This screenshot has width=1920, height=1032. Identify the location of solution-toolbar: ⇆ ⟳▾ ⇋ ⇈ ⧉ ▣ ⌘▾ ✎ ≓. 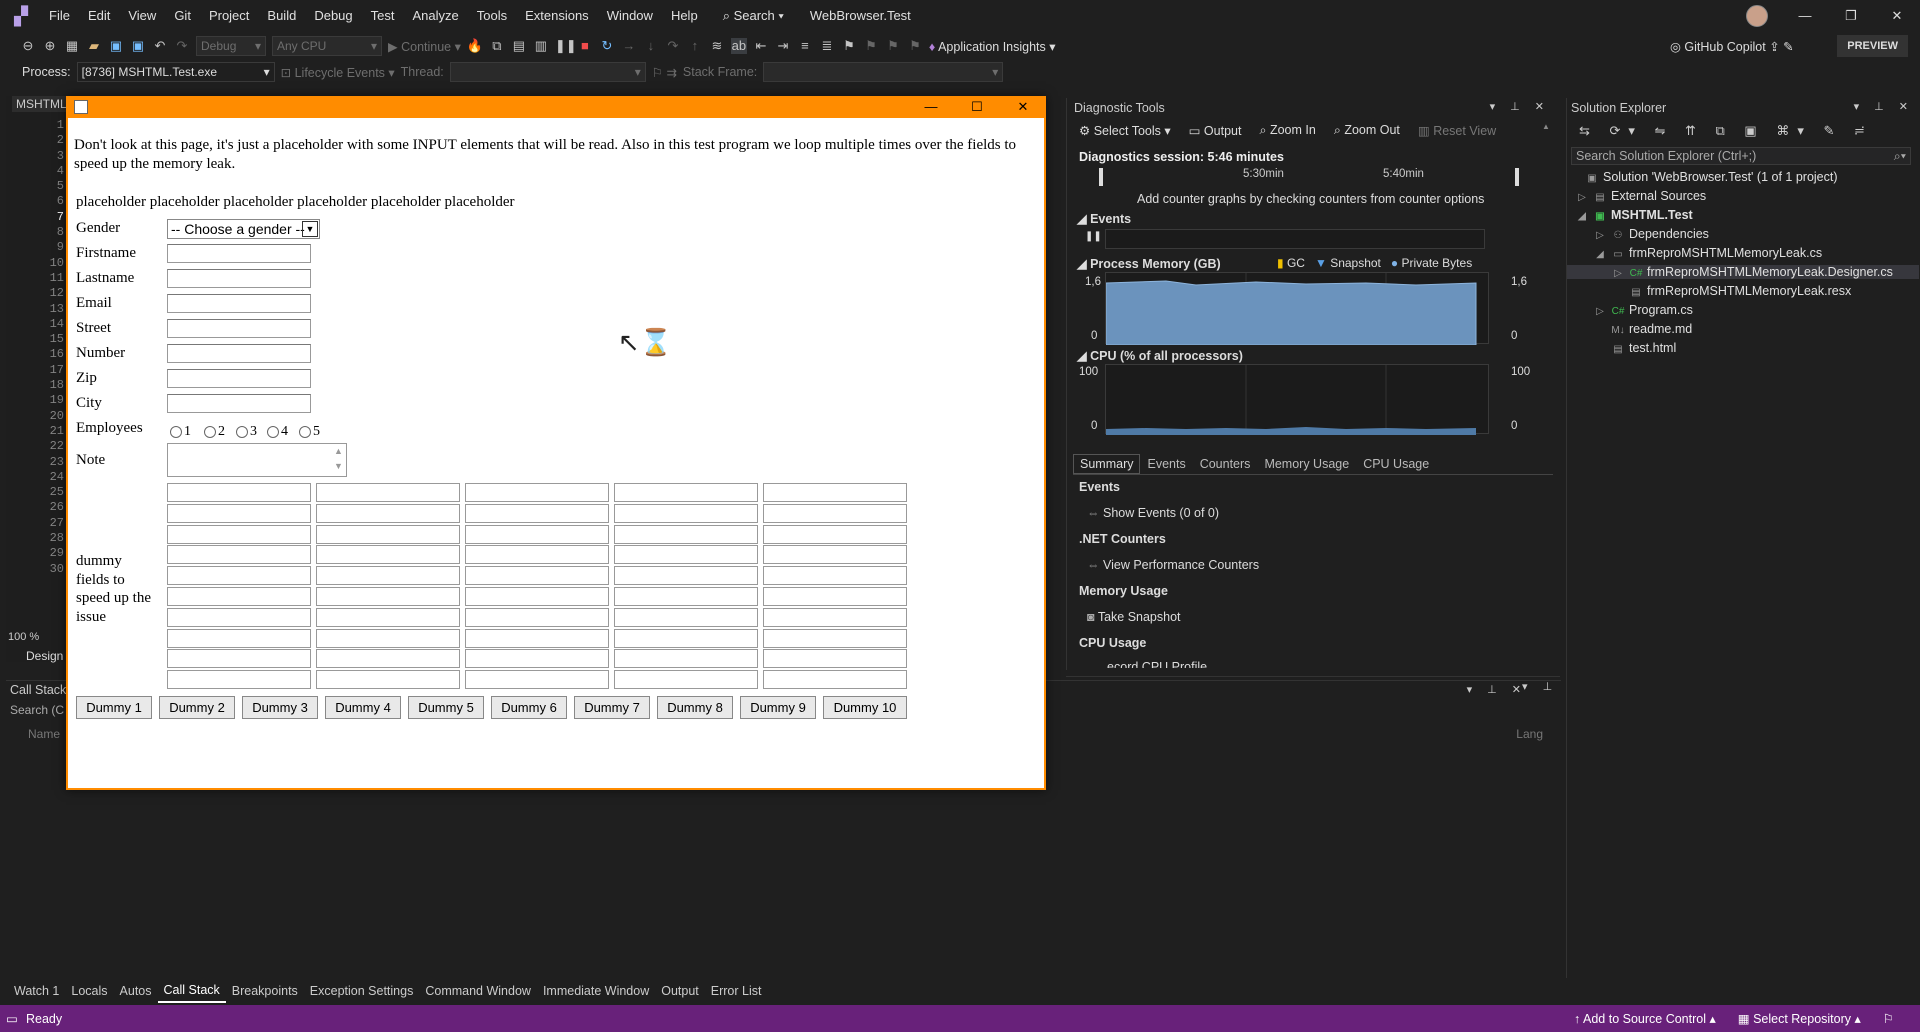
(1726, 131).